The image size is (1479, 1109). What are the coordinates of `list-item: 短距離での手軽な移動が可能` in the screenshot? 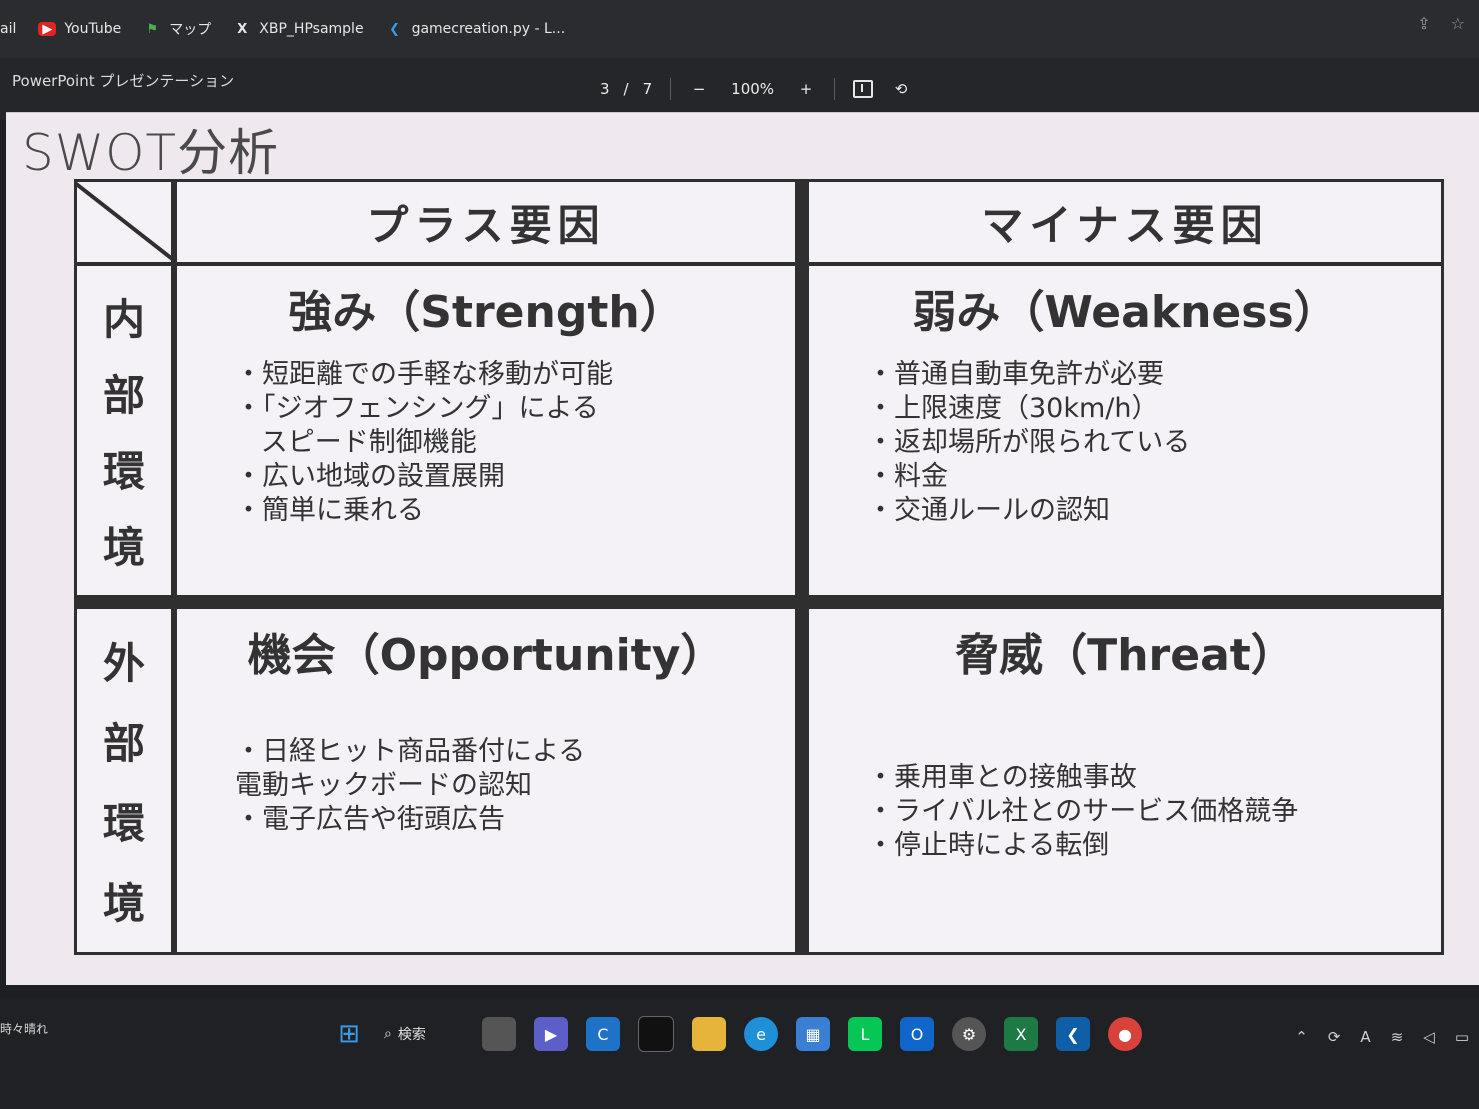 It's located at (515, 375).